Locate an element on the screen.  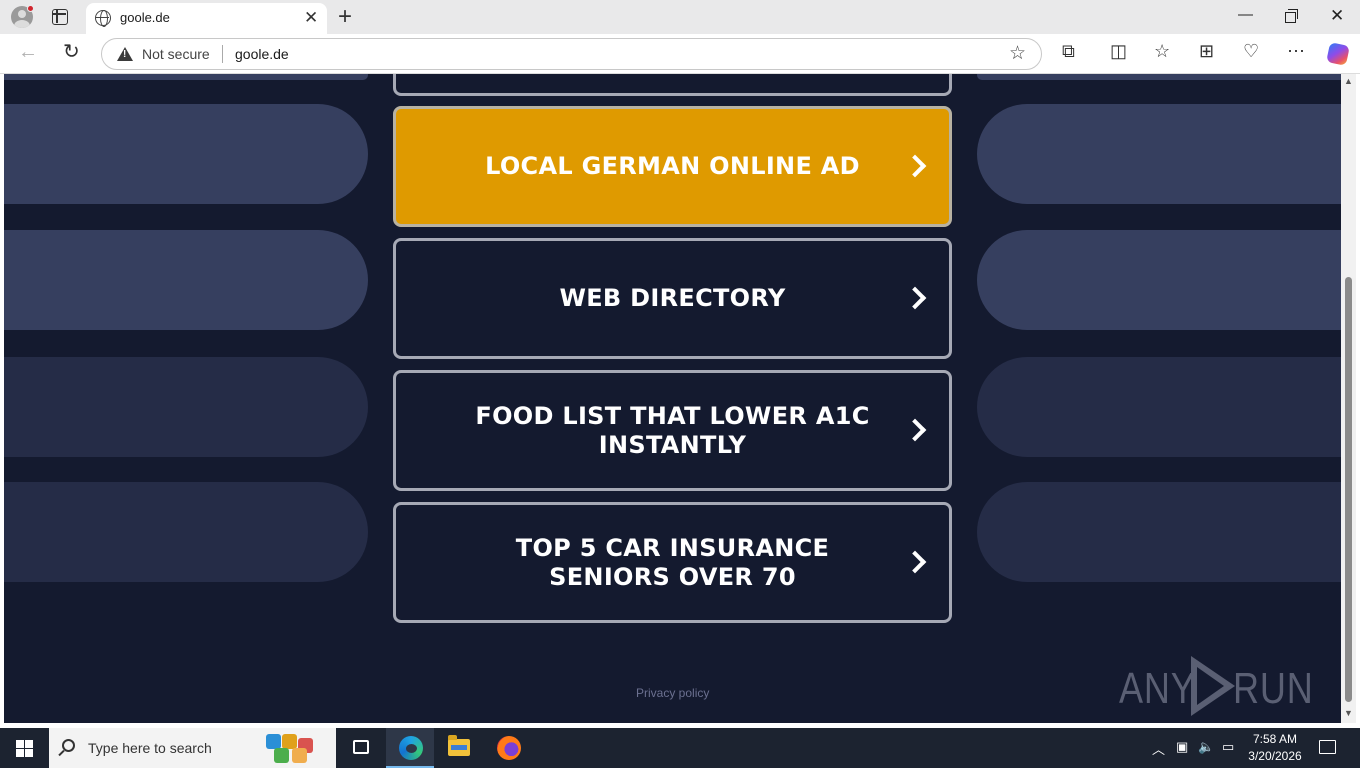
tab-strip: goole.de ✕ + — ✕ is located at coordinates (680, 17).